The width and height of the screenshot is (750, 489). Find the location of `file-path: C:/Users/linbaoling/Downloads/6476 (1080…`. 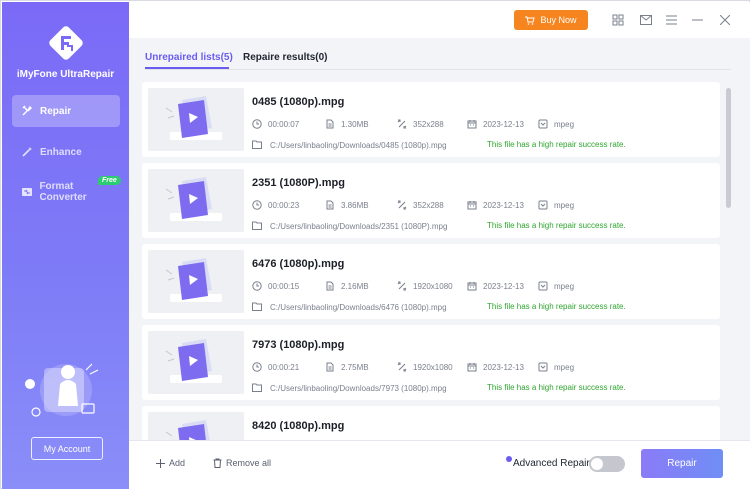

file-path: C:/Users/linbaoling/Downloads/6476 (1080… is located at coordinates (349, 307).